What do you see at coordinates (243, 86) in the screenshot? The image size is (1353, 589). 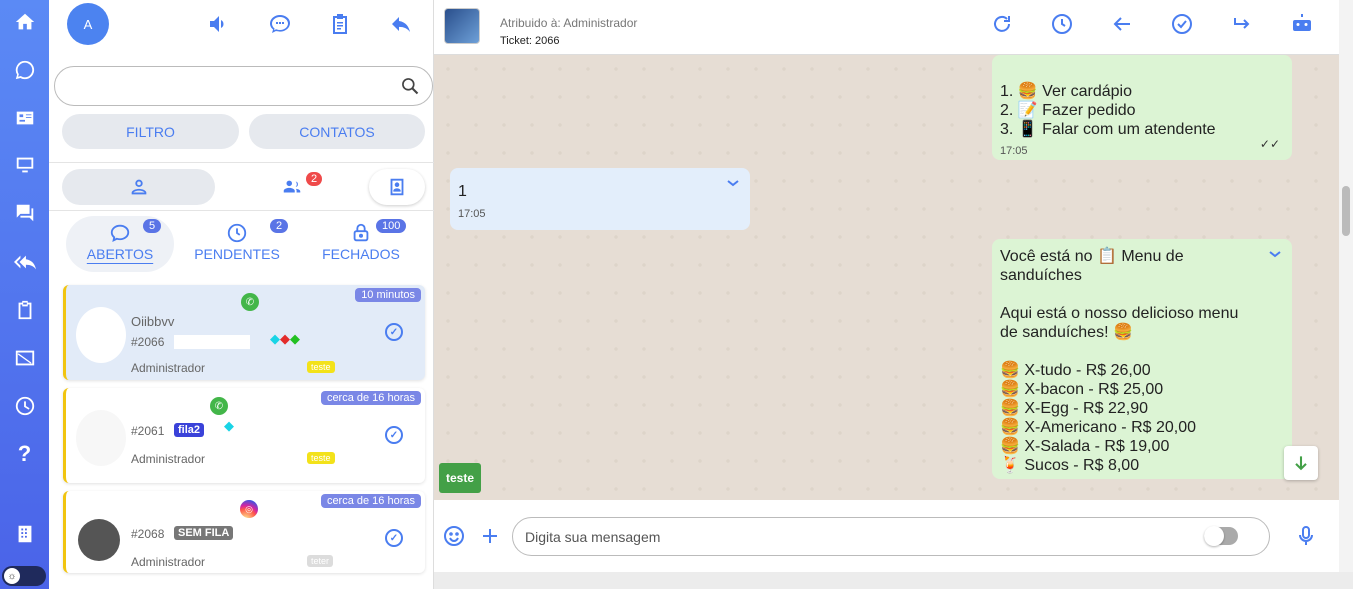 I see `search-input` at bounding box center [243, 86].